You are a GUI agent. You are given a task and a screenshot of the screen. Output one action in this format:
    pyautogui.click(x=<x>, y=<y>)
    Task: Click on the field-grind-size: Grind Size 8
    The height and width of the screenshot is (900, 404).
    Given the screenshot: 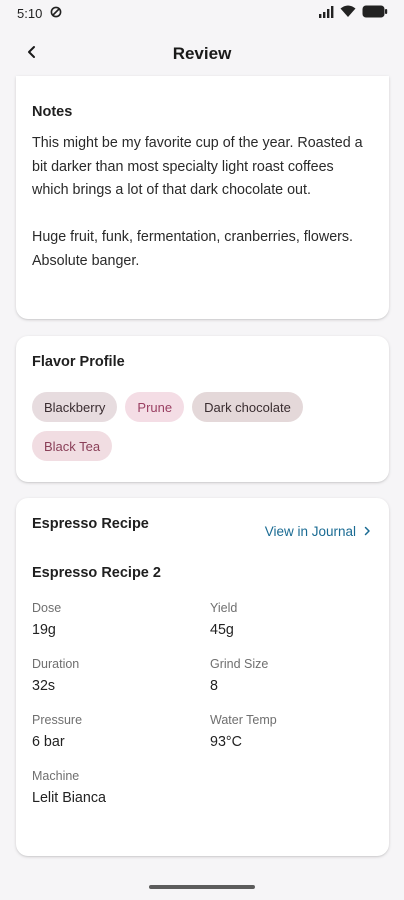 What is the action you would take?
    pyautogui.click(x=239, y=675)
    